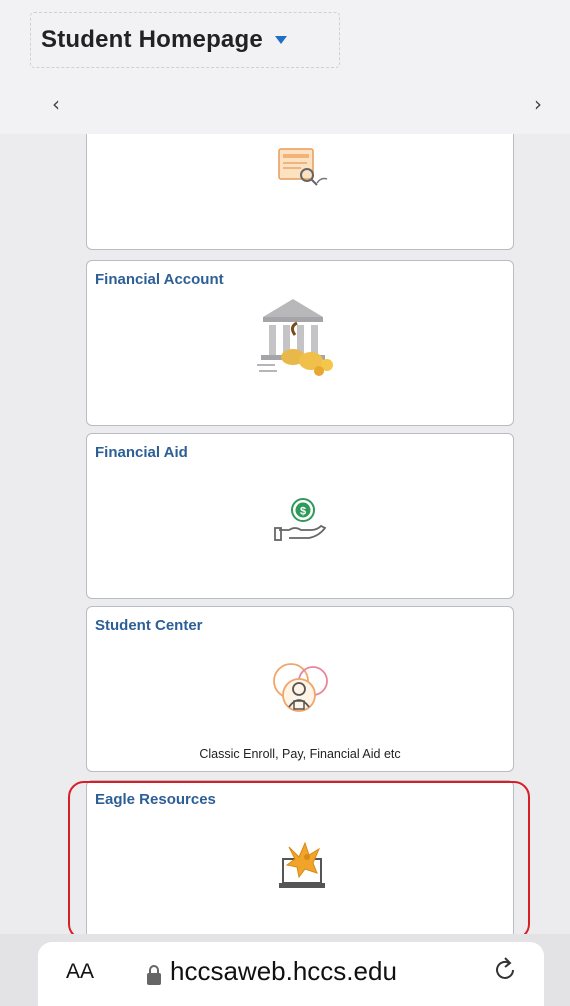 This screenshot has height=1006, width=570. I want to click on document-search-icon, so click(306, 171).